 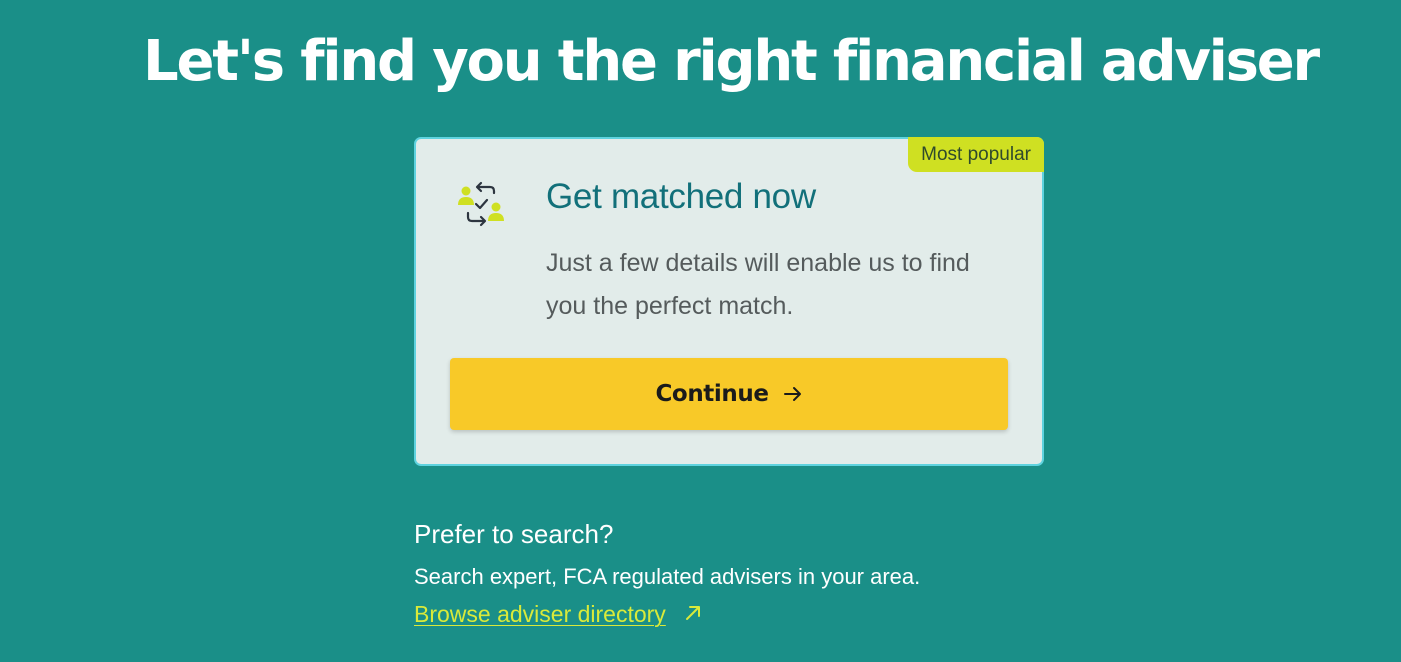 I want to click on search-heading: Prefer to search?, so click(x=514, y=534).